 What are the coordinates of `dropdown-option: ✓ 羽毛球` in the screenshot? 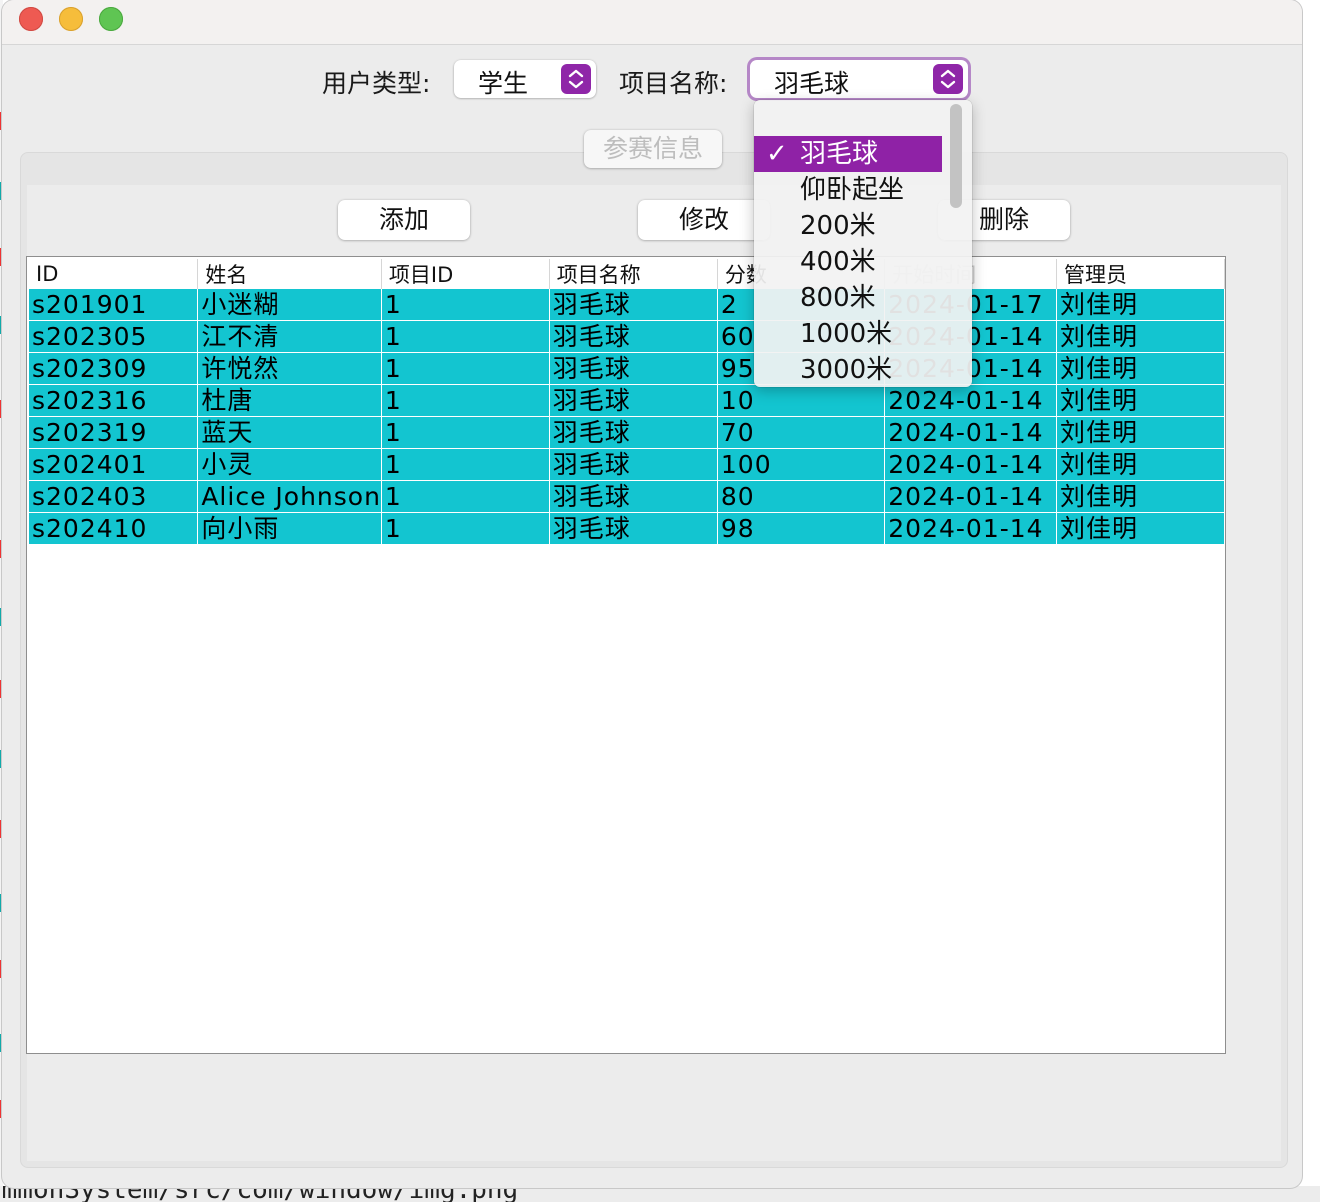 It's located at (848, 154).